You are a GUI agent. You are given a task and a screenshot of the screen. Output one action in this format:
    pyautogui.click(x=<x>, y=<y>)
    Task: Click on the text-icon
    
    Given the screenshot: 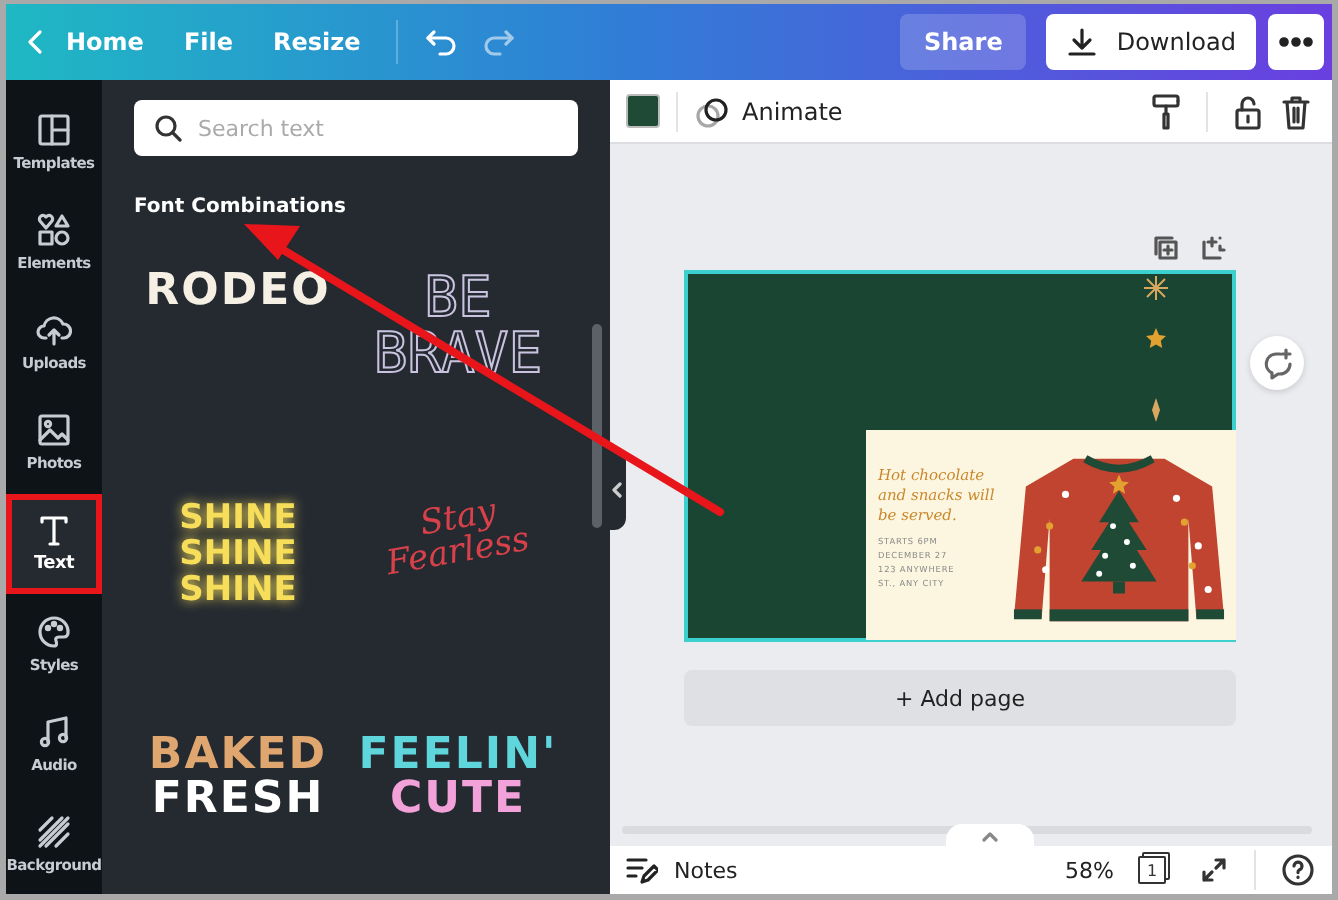 What is the action you would take?
    pyautogui.click(x=54, y=530)
    